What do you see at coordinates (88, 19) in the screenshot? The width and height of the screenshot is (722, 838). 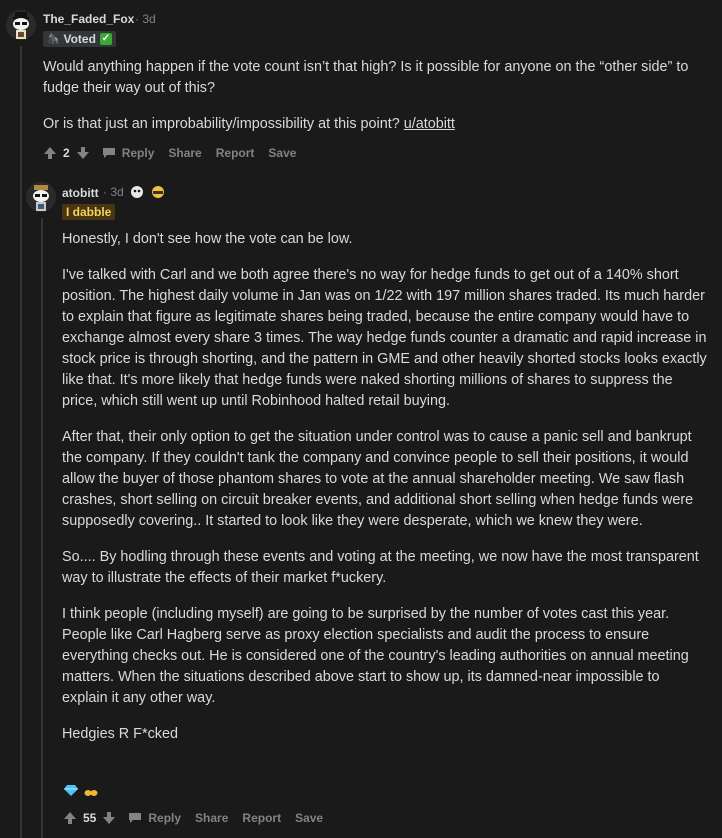 I see `username: The_Faded_Fox` at bounding box center [88, 19].